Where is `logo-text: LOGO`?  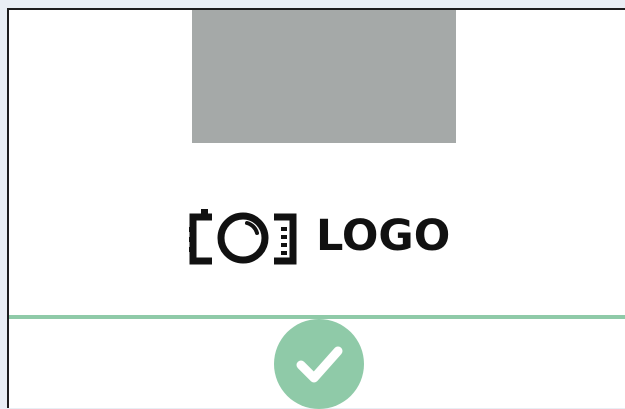 logo-text: LOGO is located at coordinates (383, 235).